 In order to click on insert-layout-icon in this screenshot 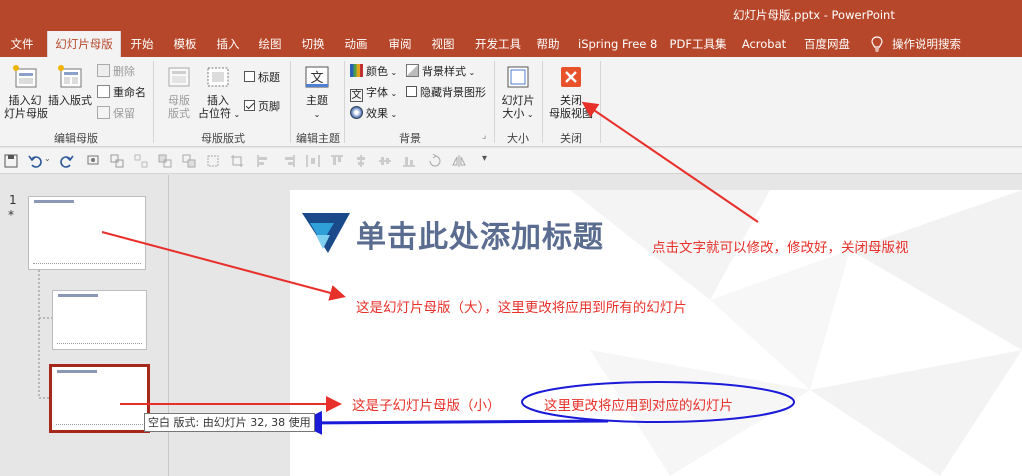, I will do `click(70, 76)`.